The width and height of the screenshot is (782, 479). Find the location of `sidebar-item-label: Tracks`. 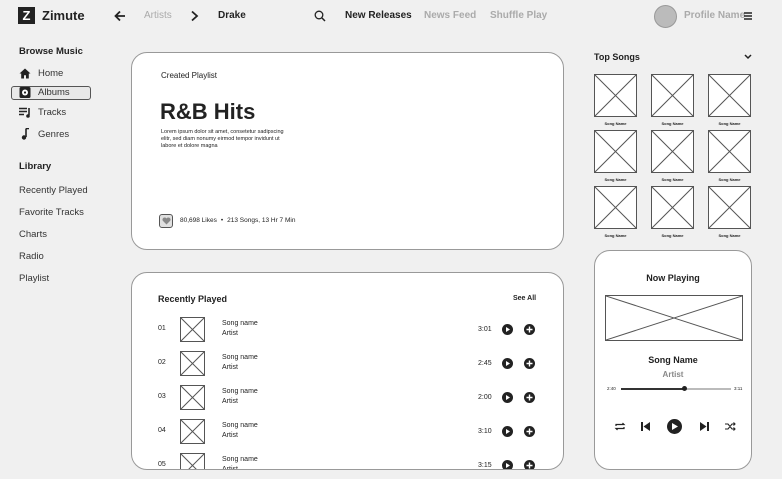

sidebar-item-label: Tracks is located at coordinates (52, 112).